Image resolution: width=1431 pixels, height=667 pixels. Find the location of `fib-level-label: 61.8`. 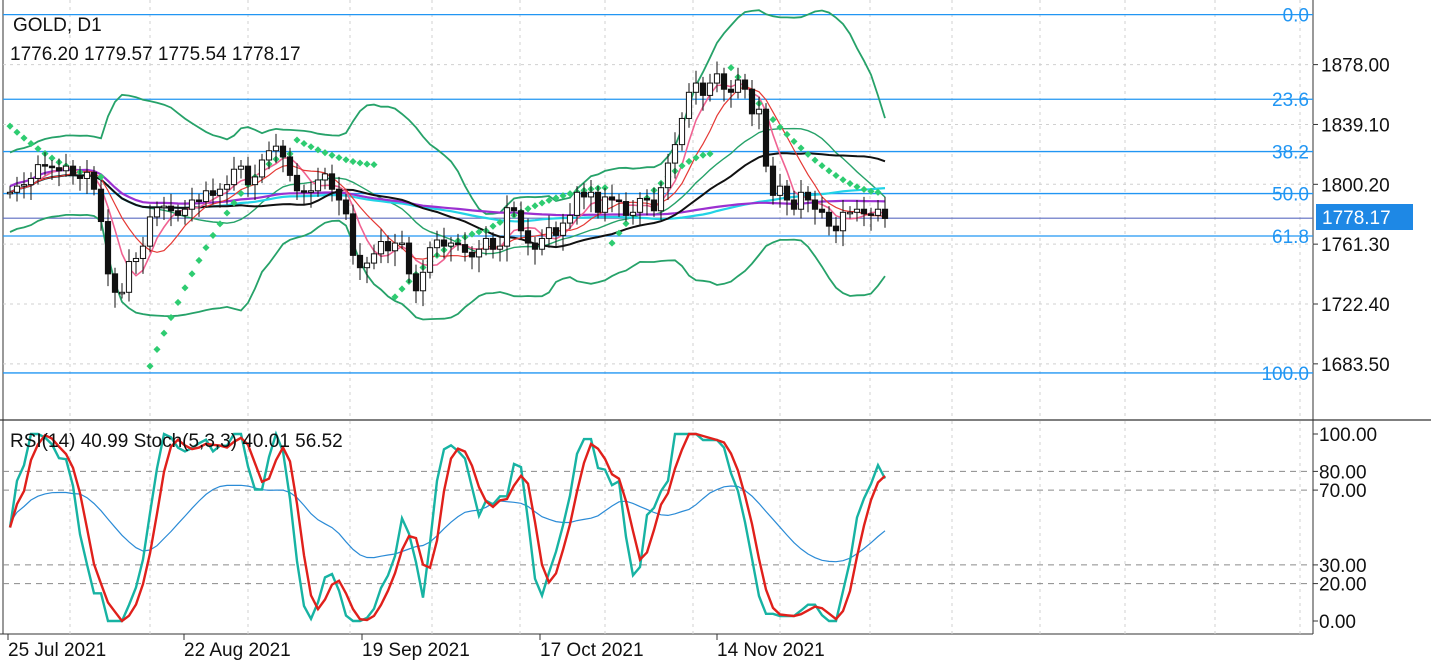

fib-level-label: 61.8 is located at coordinates (1290, 237).